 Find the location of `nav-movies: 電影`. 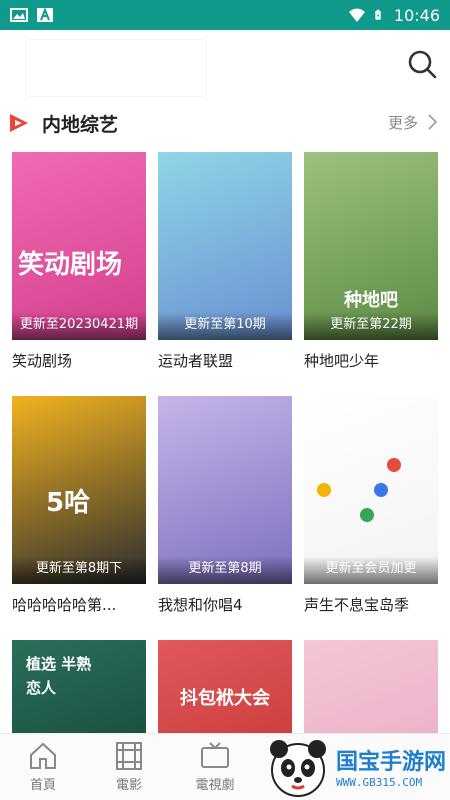

nav-movies: 電影 is located at coordinates (129, 767).